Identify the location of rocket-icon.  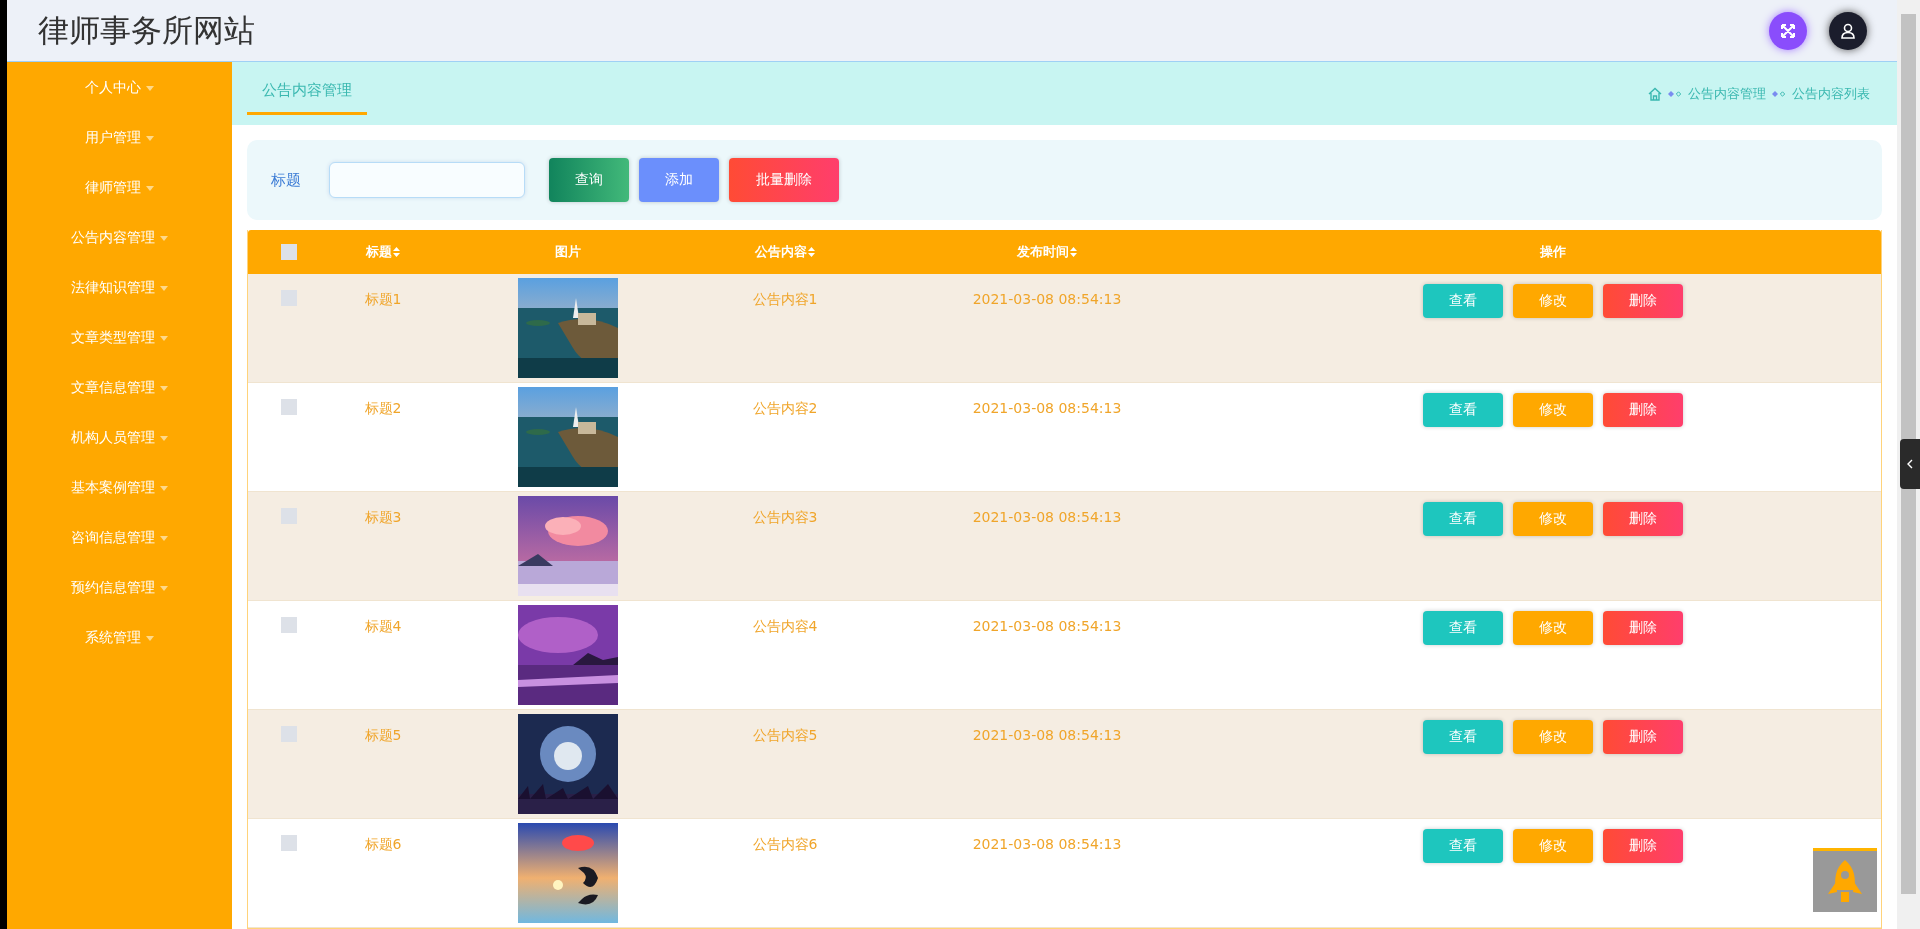
(1845, 881).